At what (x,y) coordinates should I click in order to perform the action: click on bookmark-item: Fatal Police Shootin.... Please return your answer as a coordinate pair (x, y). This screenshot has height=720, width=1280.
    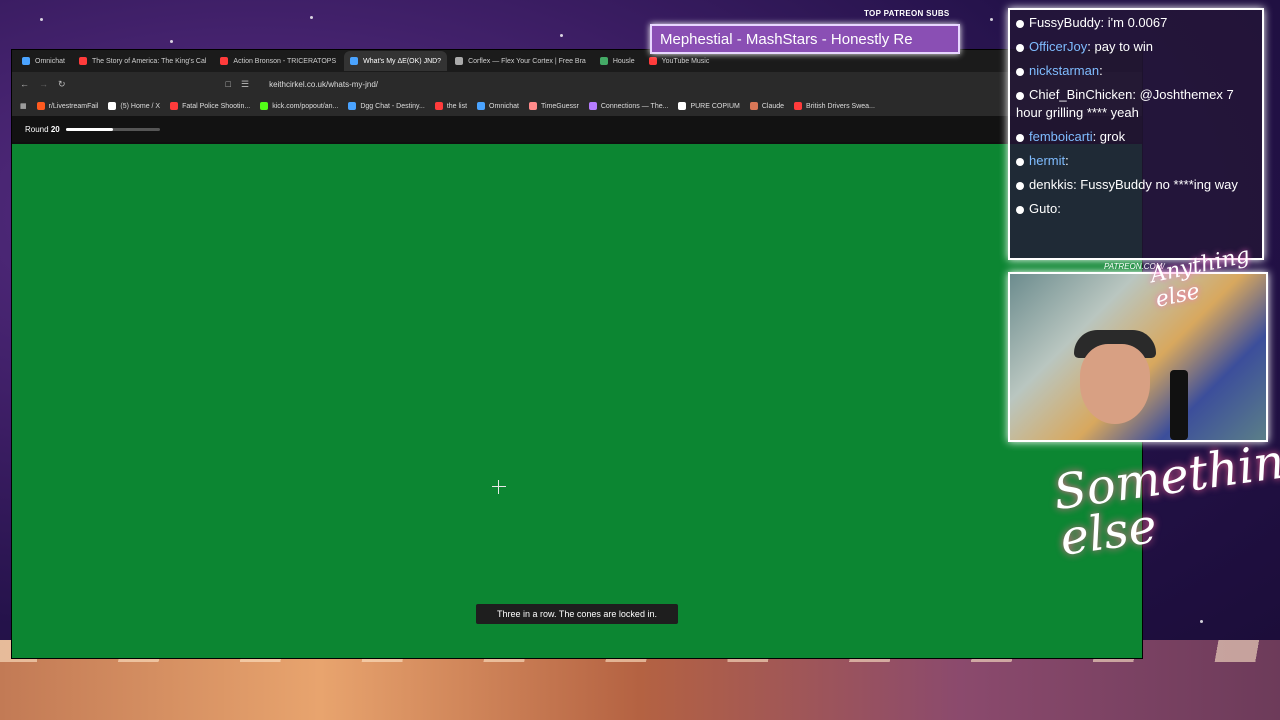
    Looking at the image, I should click on (210, 106).